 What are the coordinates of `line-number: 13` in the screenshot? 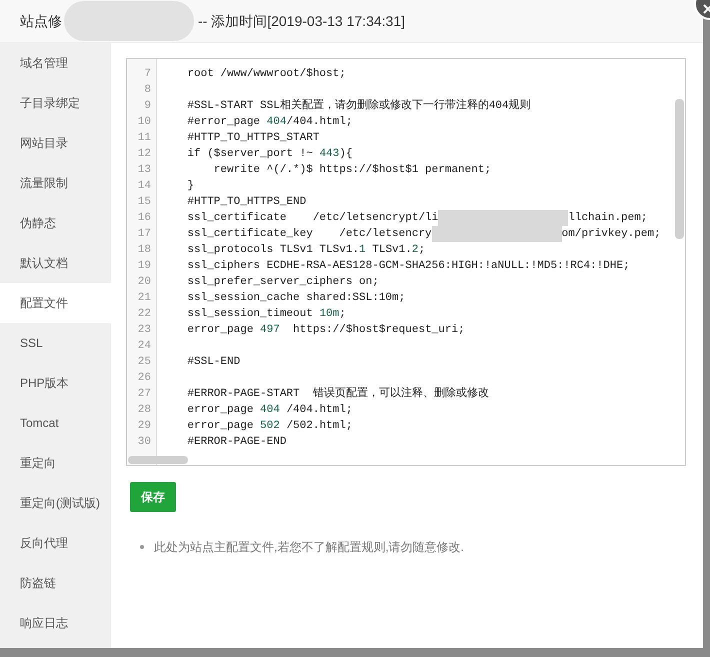 It's located at (144, 170).